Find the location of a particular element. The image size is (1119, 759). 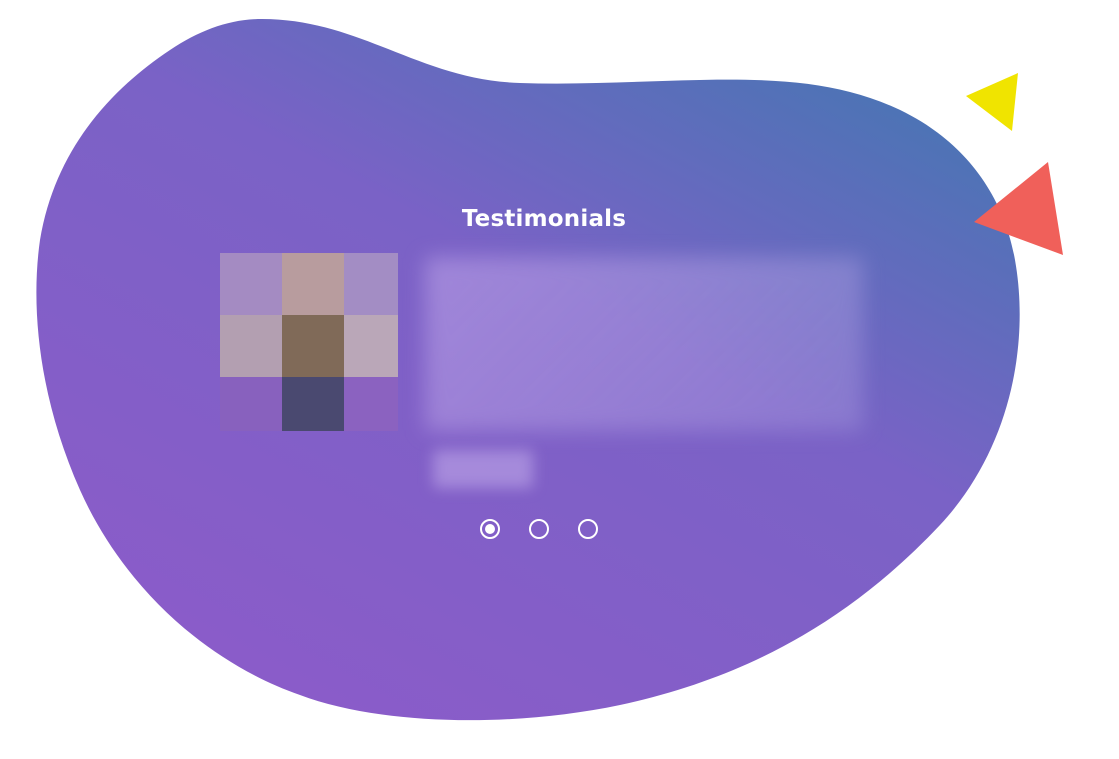

section-title: Testimonials is located at coordinates (544, 219).